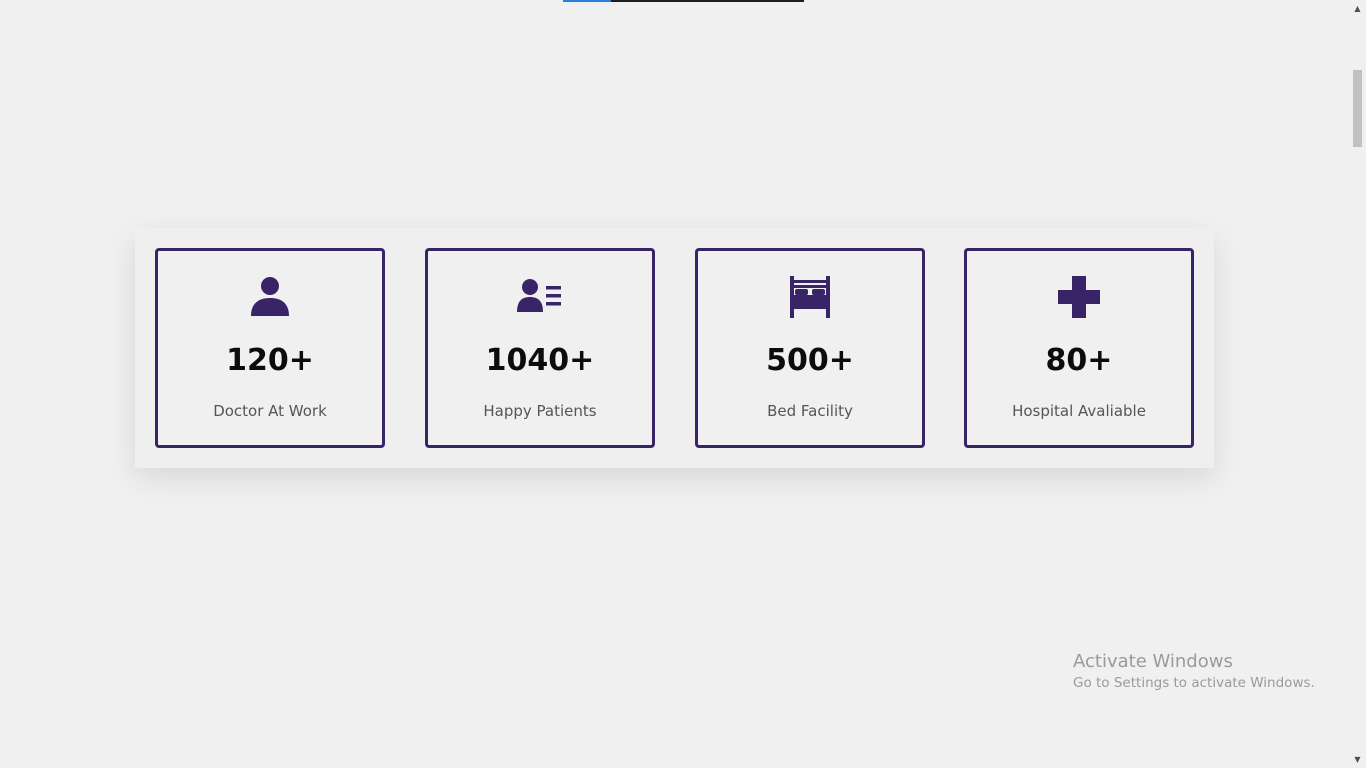 The width and height of the screenshot is (1366, 768). What do you see at coordinates (587, 1) in the screenshot?
I see `top-progress-fill` at bounding box center [587, 1].